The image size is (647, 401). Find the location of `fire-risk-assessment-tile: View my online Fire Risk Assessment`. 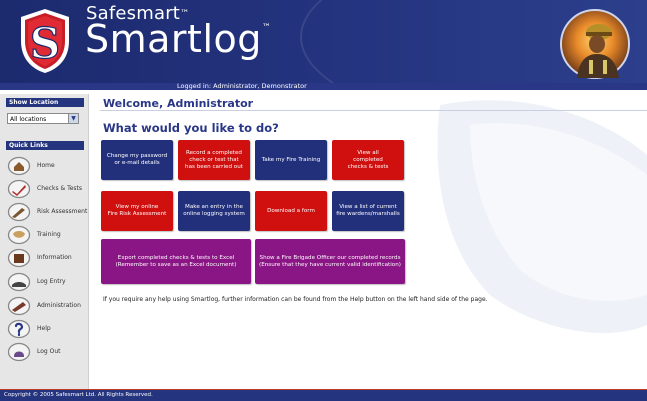

fire-risk-assessment-tile: View my online Fire Risk Assessment is located at coordinates (137, 211).